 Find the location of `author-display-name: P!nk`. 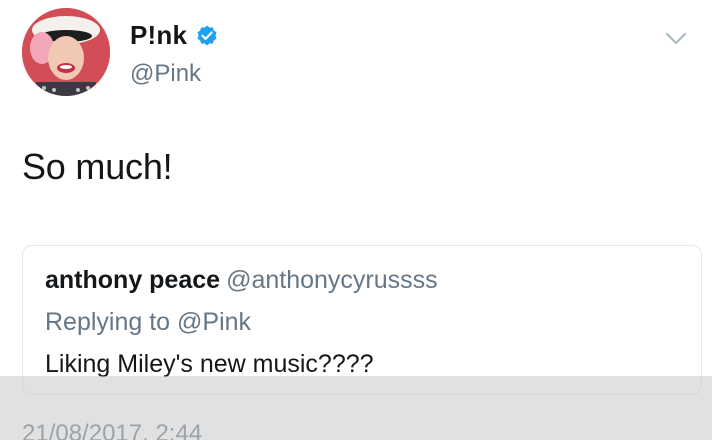

author-display-name: P!nk is located at coordinates (158, 35).